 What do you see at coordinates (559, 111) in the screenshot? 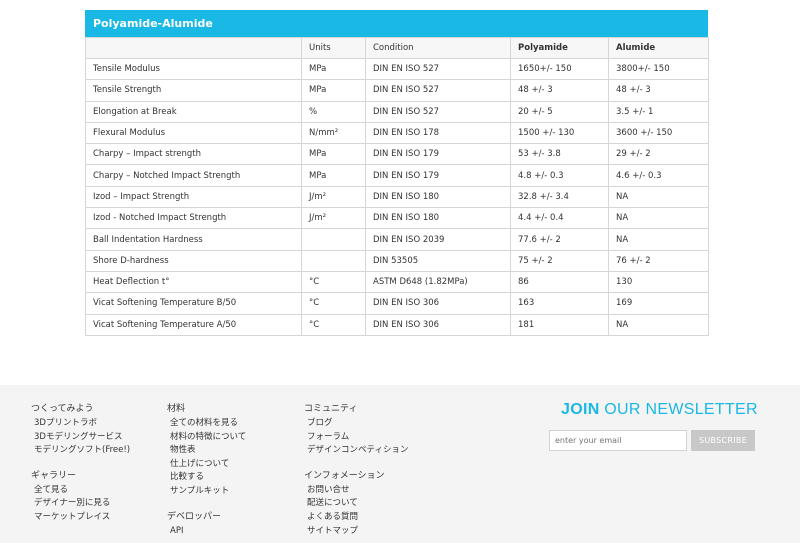
I see `polyamide-value-cell: 20 +/- 5` at bounding box center [559, 111].